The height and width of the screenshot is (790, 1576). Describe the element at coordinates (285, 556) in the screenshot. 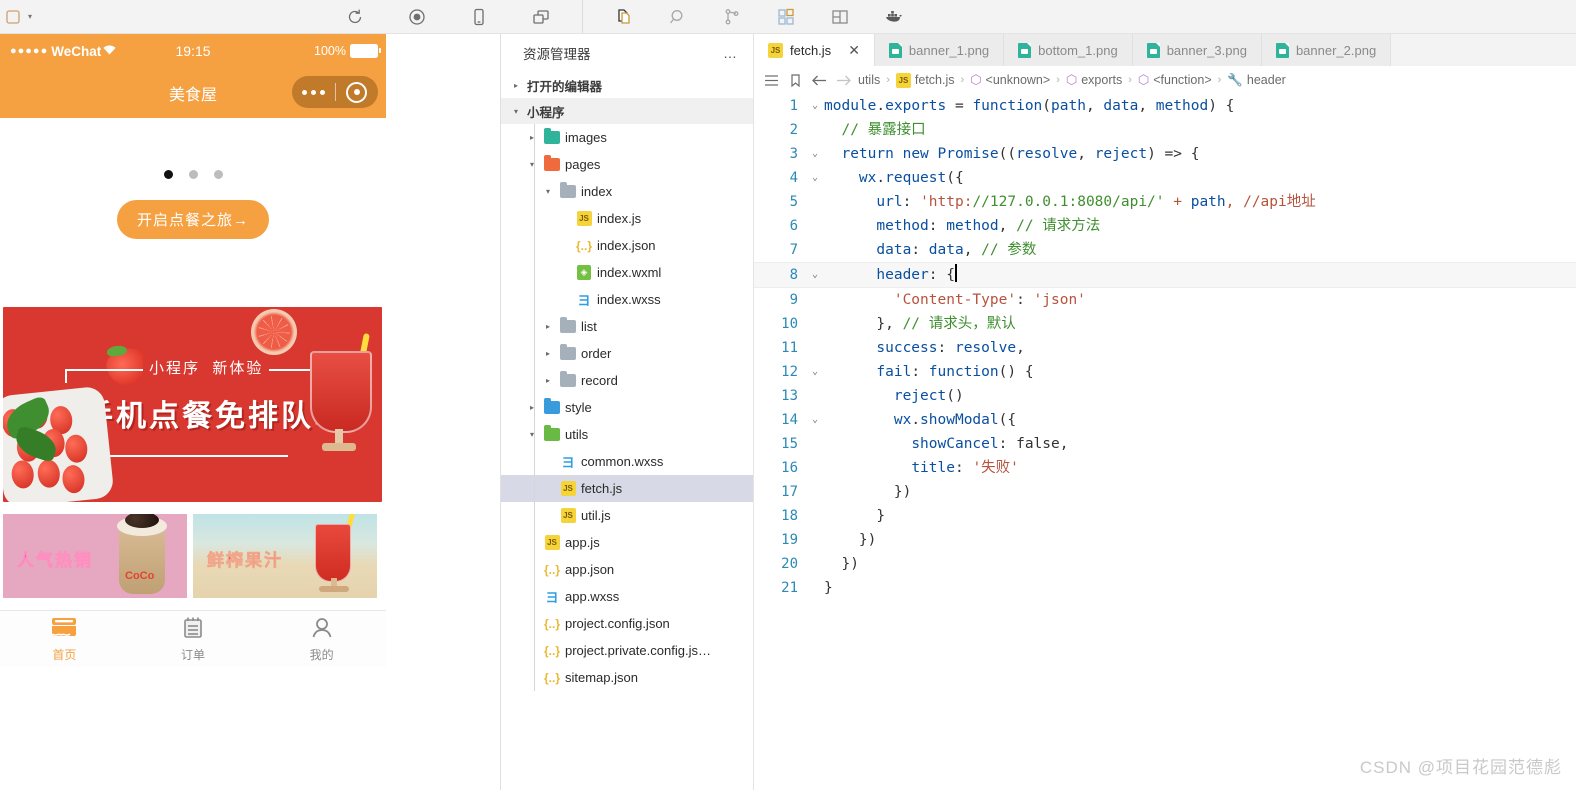

I see `promo-card-juice: 鲜榨果汁` at that location.